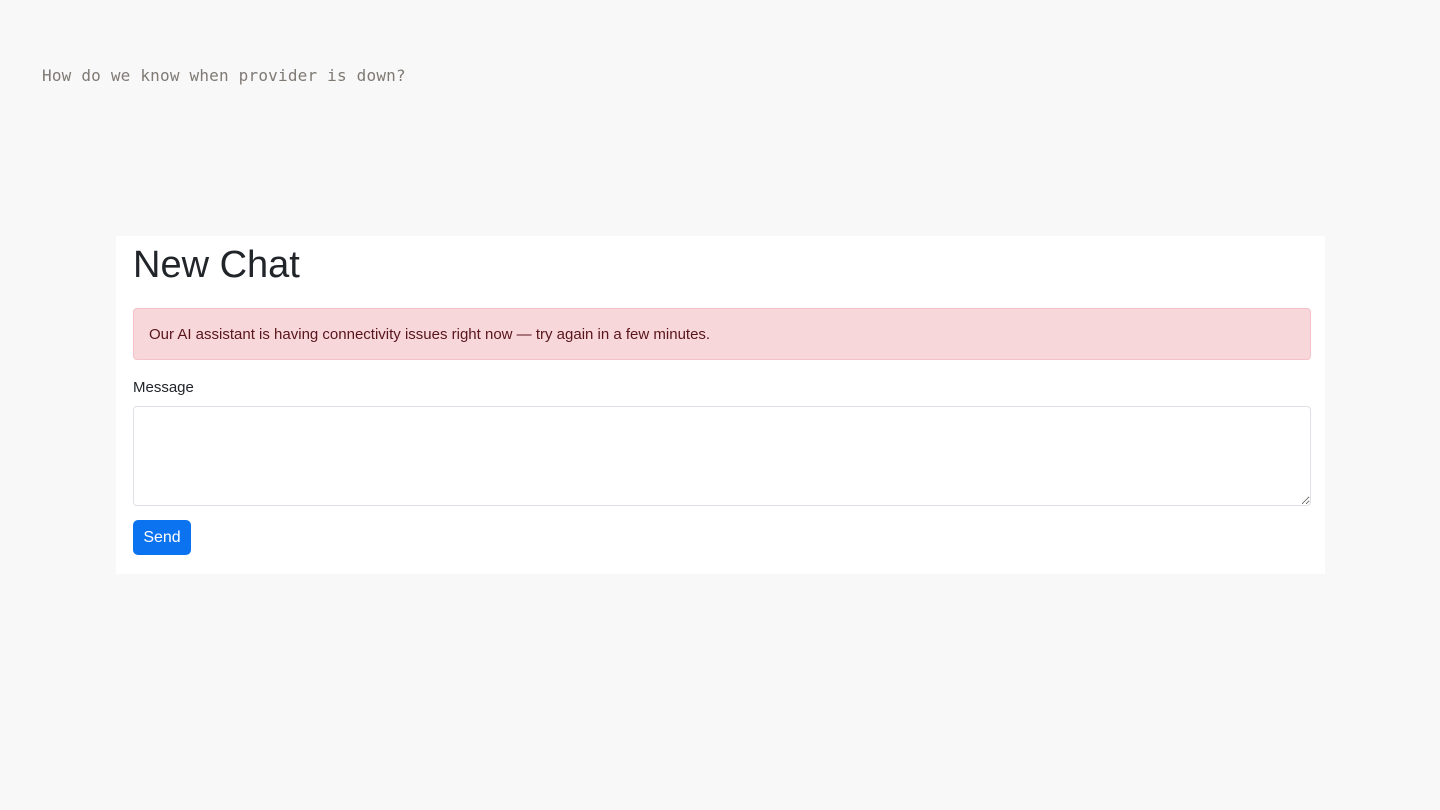  What do you see at coordinates (722, 456) in the screenshot?
I see `message-input` at bounding box center [722, 456].